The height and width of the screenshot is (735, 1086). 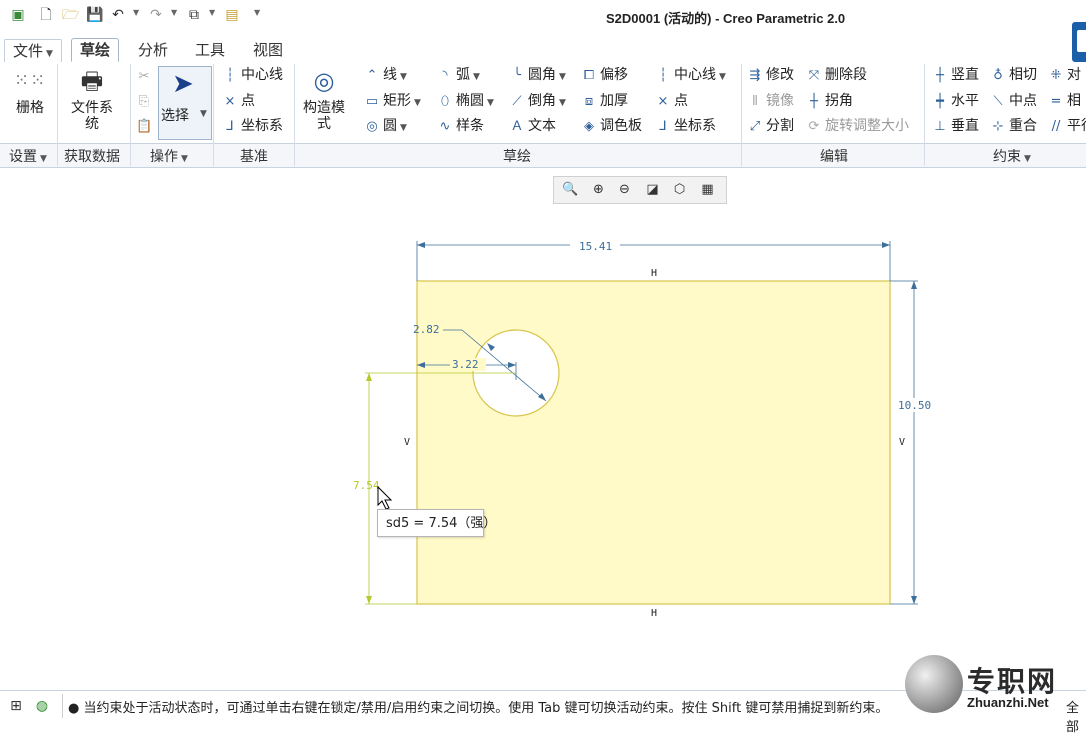 What do you see at coordinates (940, 75) in the screenshot?
I see `vertical-icon: ┼` at bounding box center [940, 75].